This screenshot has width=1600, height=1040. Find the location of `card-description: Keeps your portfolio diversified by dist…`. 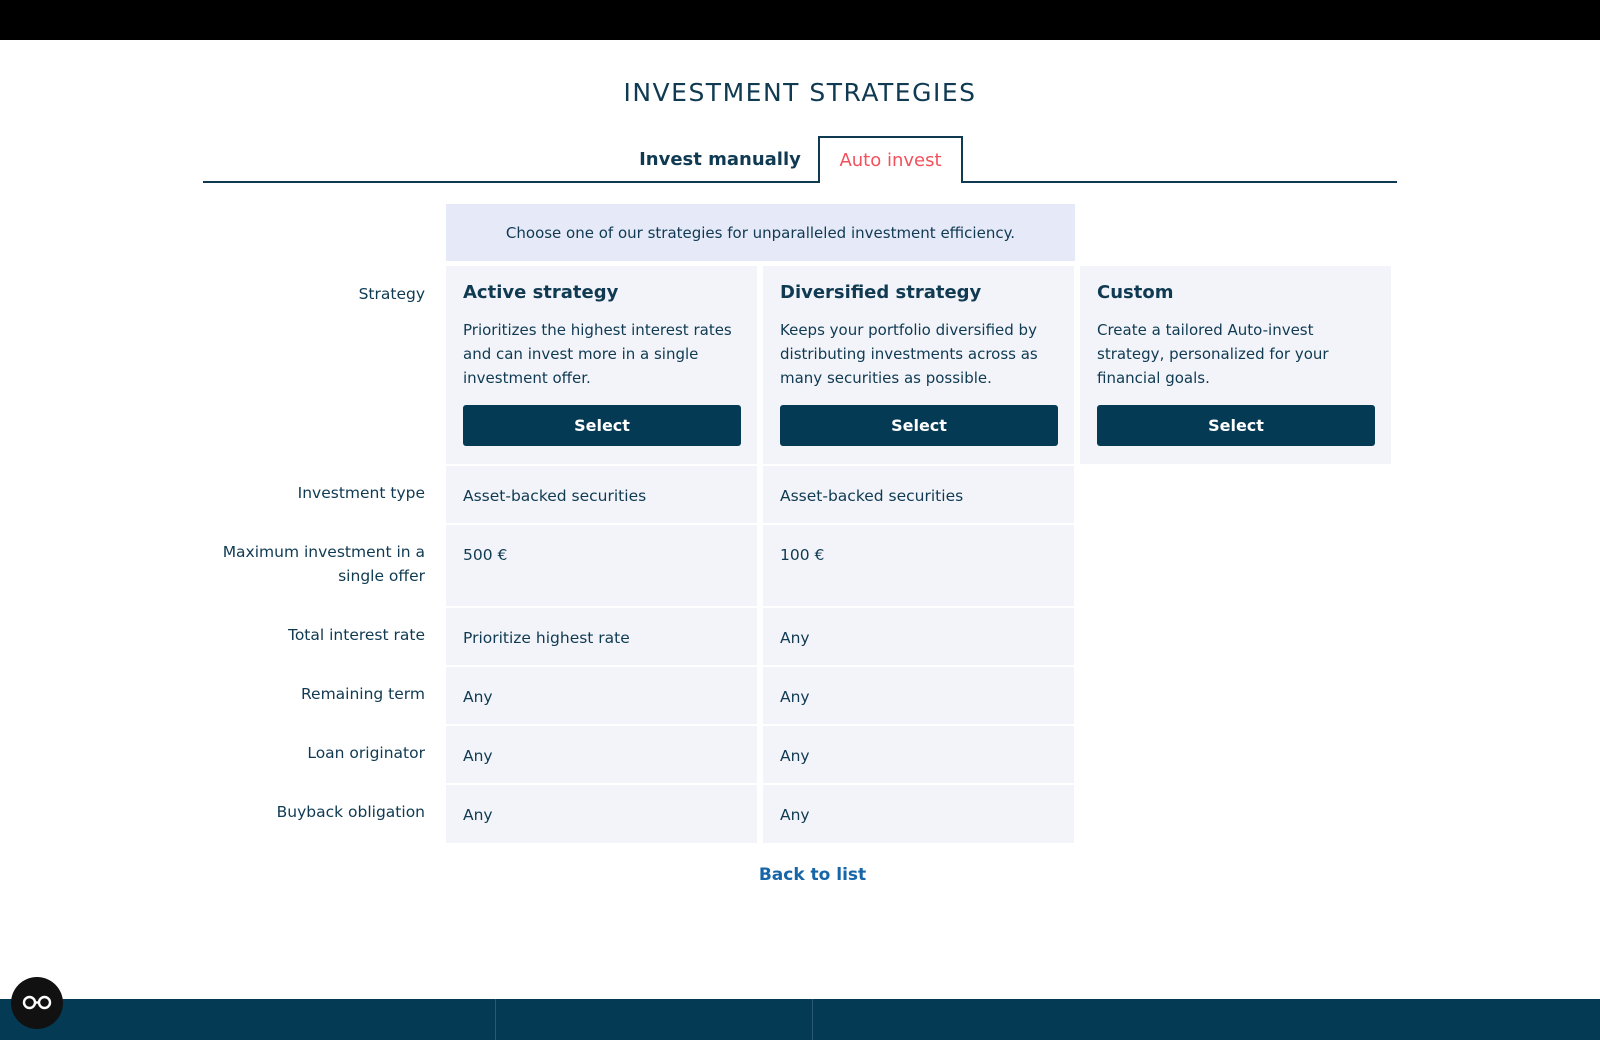

card-description: Keeps your portfolio diversified by dist… is located at coordinates (909, 354).